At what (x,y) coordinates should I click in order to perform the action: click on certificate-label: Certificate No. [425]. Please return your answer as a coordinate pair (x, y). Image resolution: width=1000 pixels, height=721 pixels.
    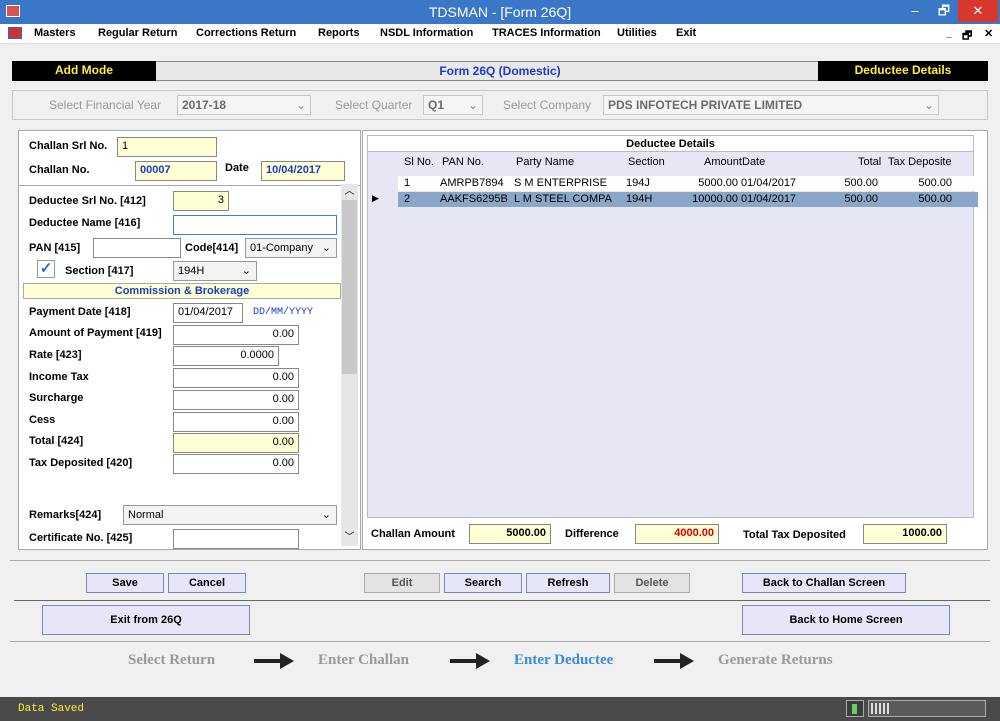
    Looking at the image, I should click on (81, 538).